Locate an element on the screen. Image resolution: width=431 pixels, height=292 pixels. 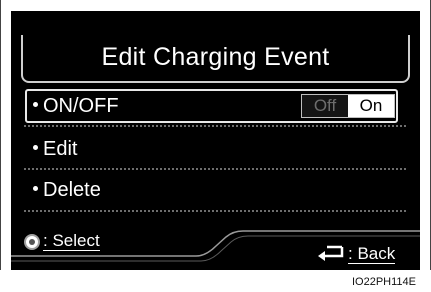
select-hint: : Select is located at coordinates (71, 241).